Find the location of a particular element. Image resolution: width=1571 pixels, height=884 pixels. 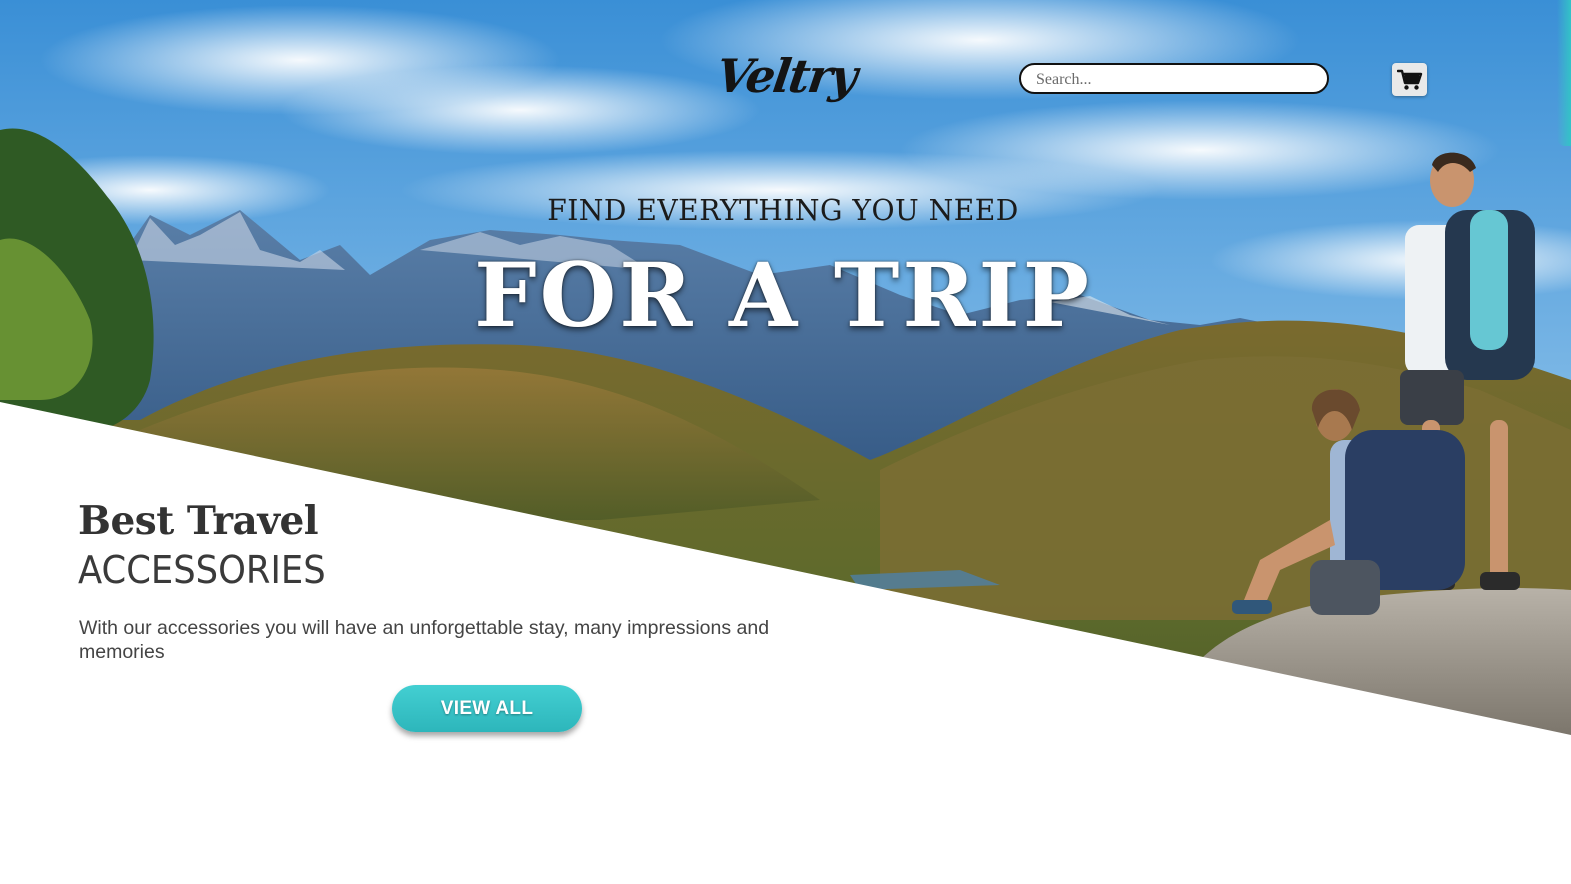

shopping-cart-icon is located at coordinates (1409, 79).